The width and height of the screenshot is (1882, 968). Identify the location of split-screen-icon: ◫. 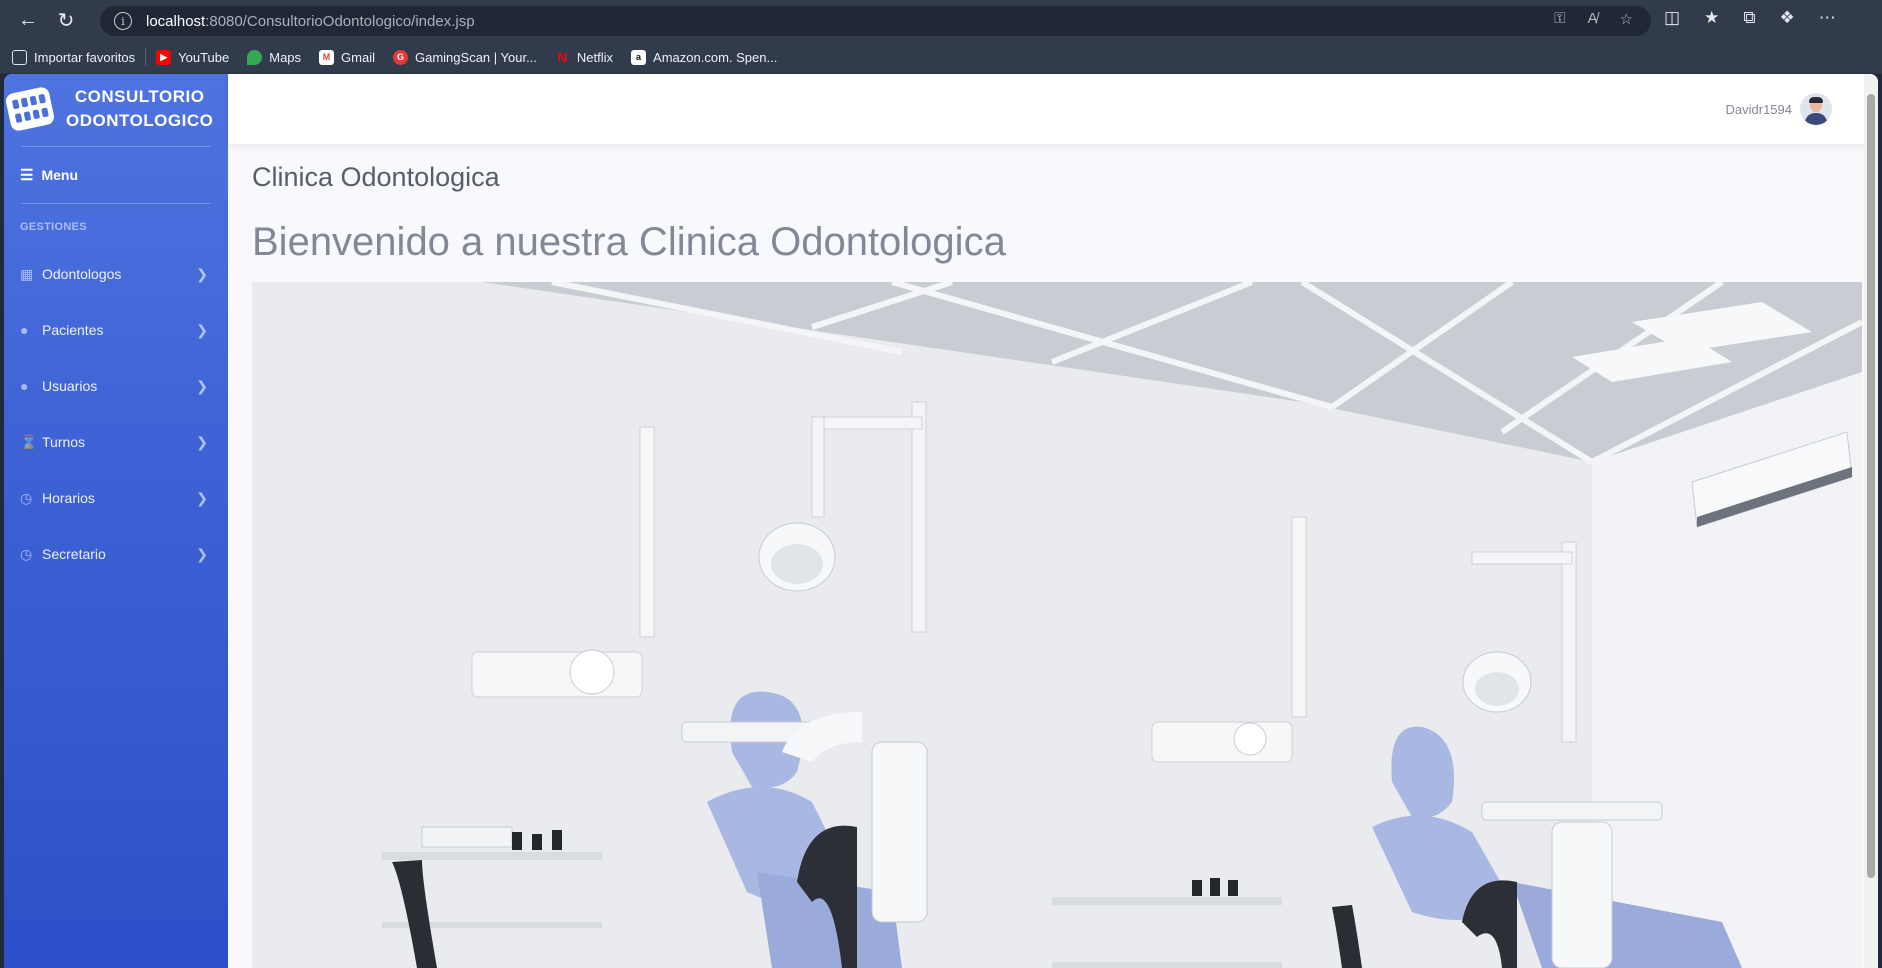
(1672, 18).